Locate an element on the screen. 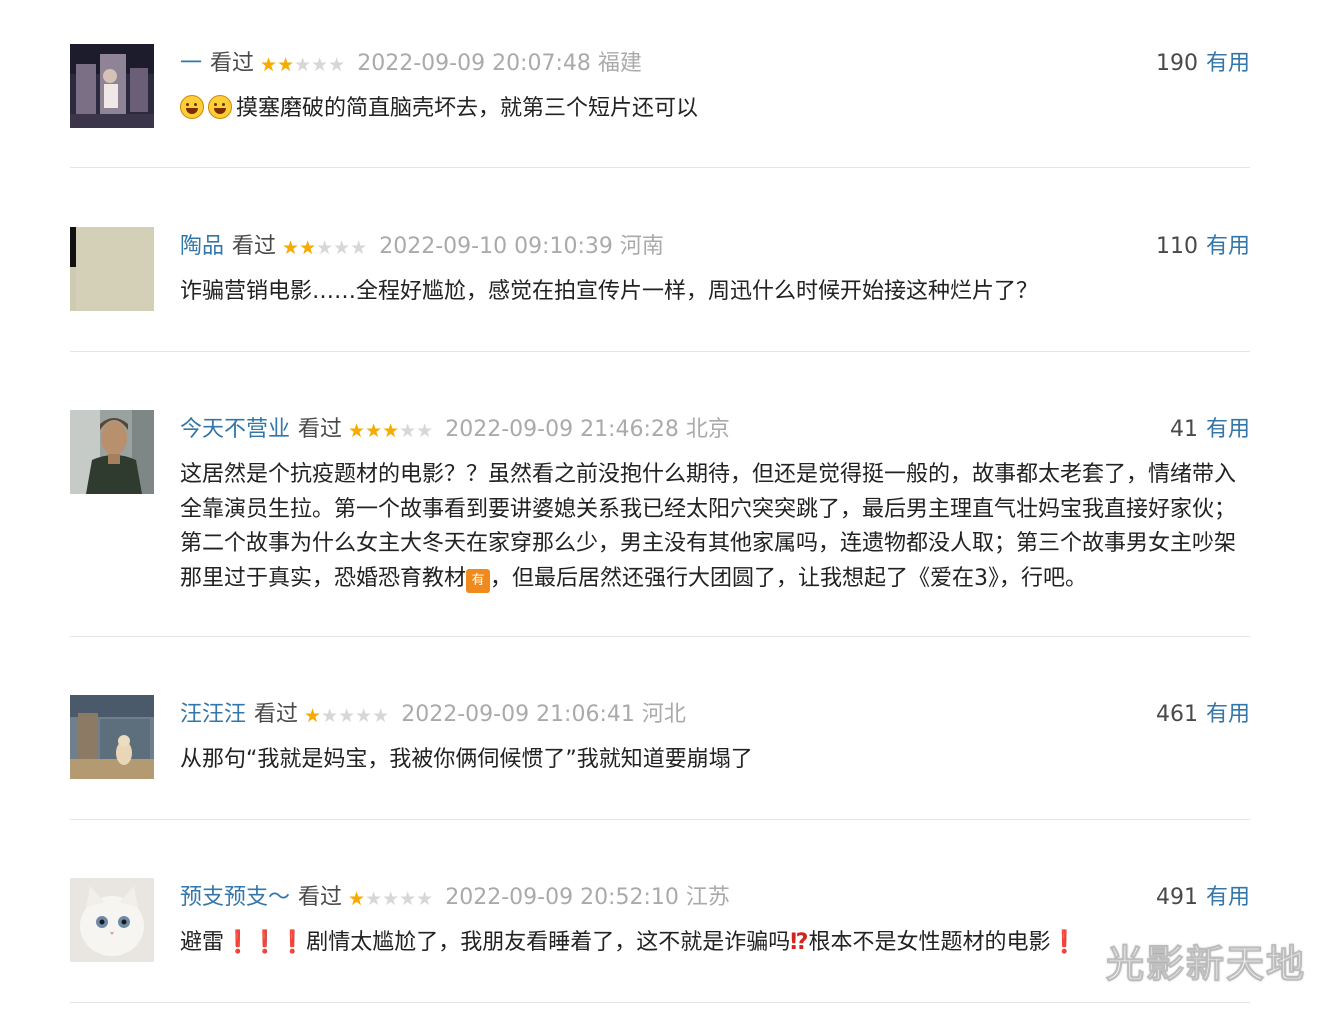  username-link: 今天不营业 is located at coordinates (235, 429).